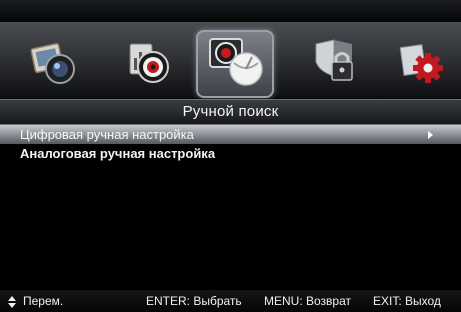 This screenshot has height=312, width=461. What do you see at coordinates (53, 62) in the screenshot?
I see `picture-icon` at bounding box center [53, 62].